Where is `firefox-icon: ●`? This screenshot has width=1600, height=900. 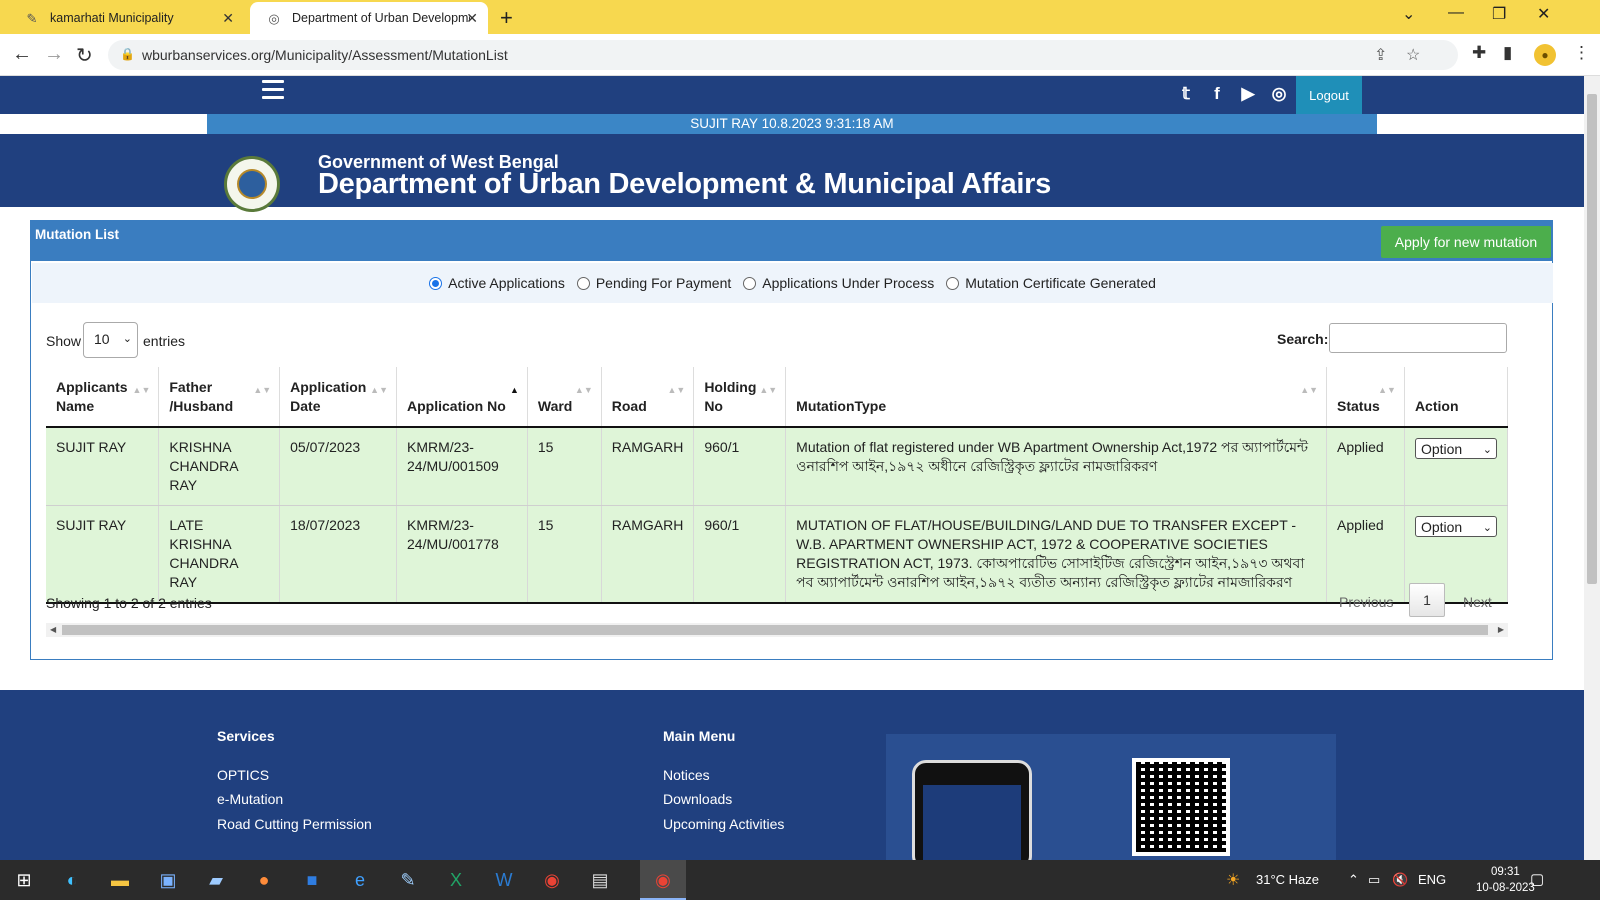
firefox-icon: ● is located at coordinates (264, 880).